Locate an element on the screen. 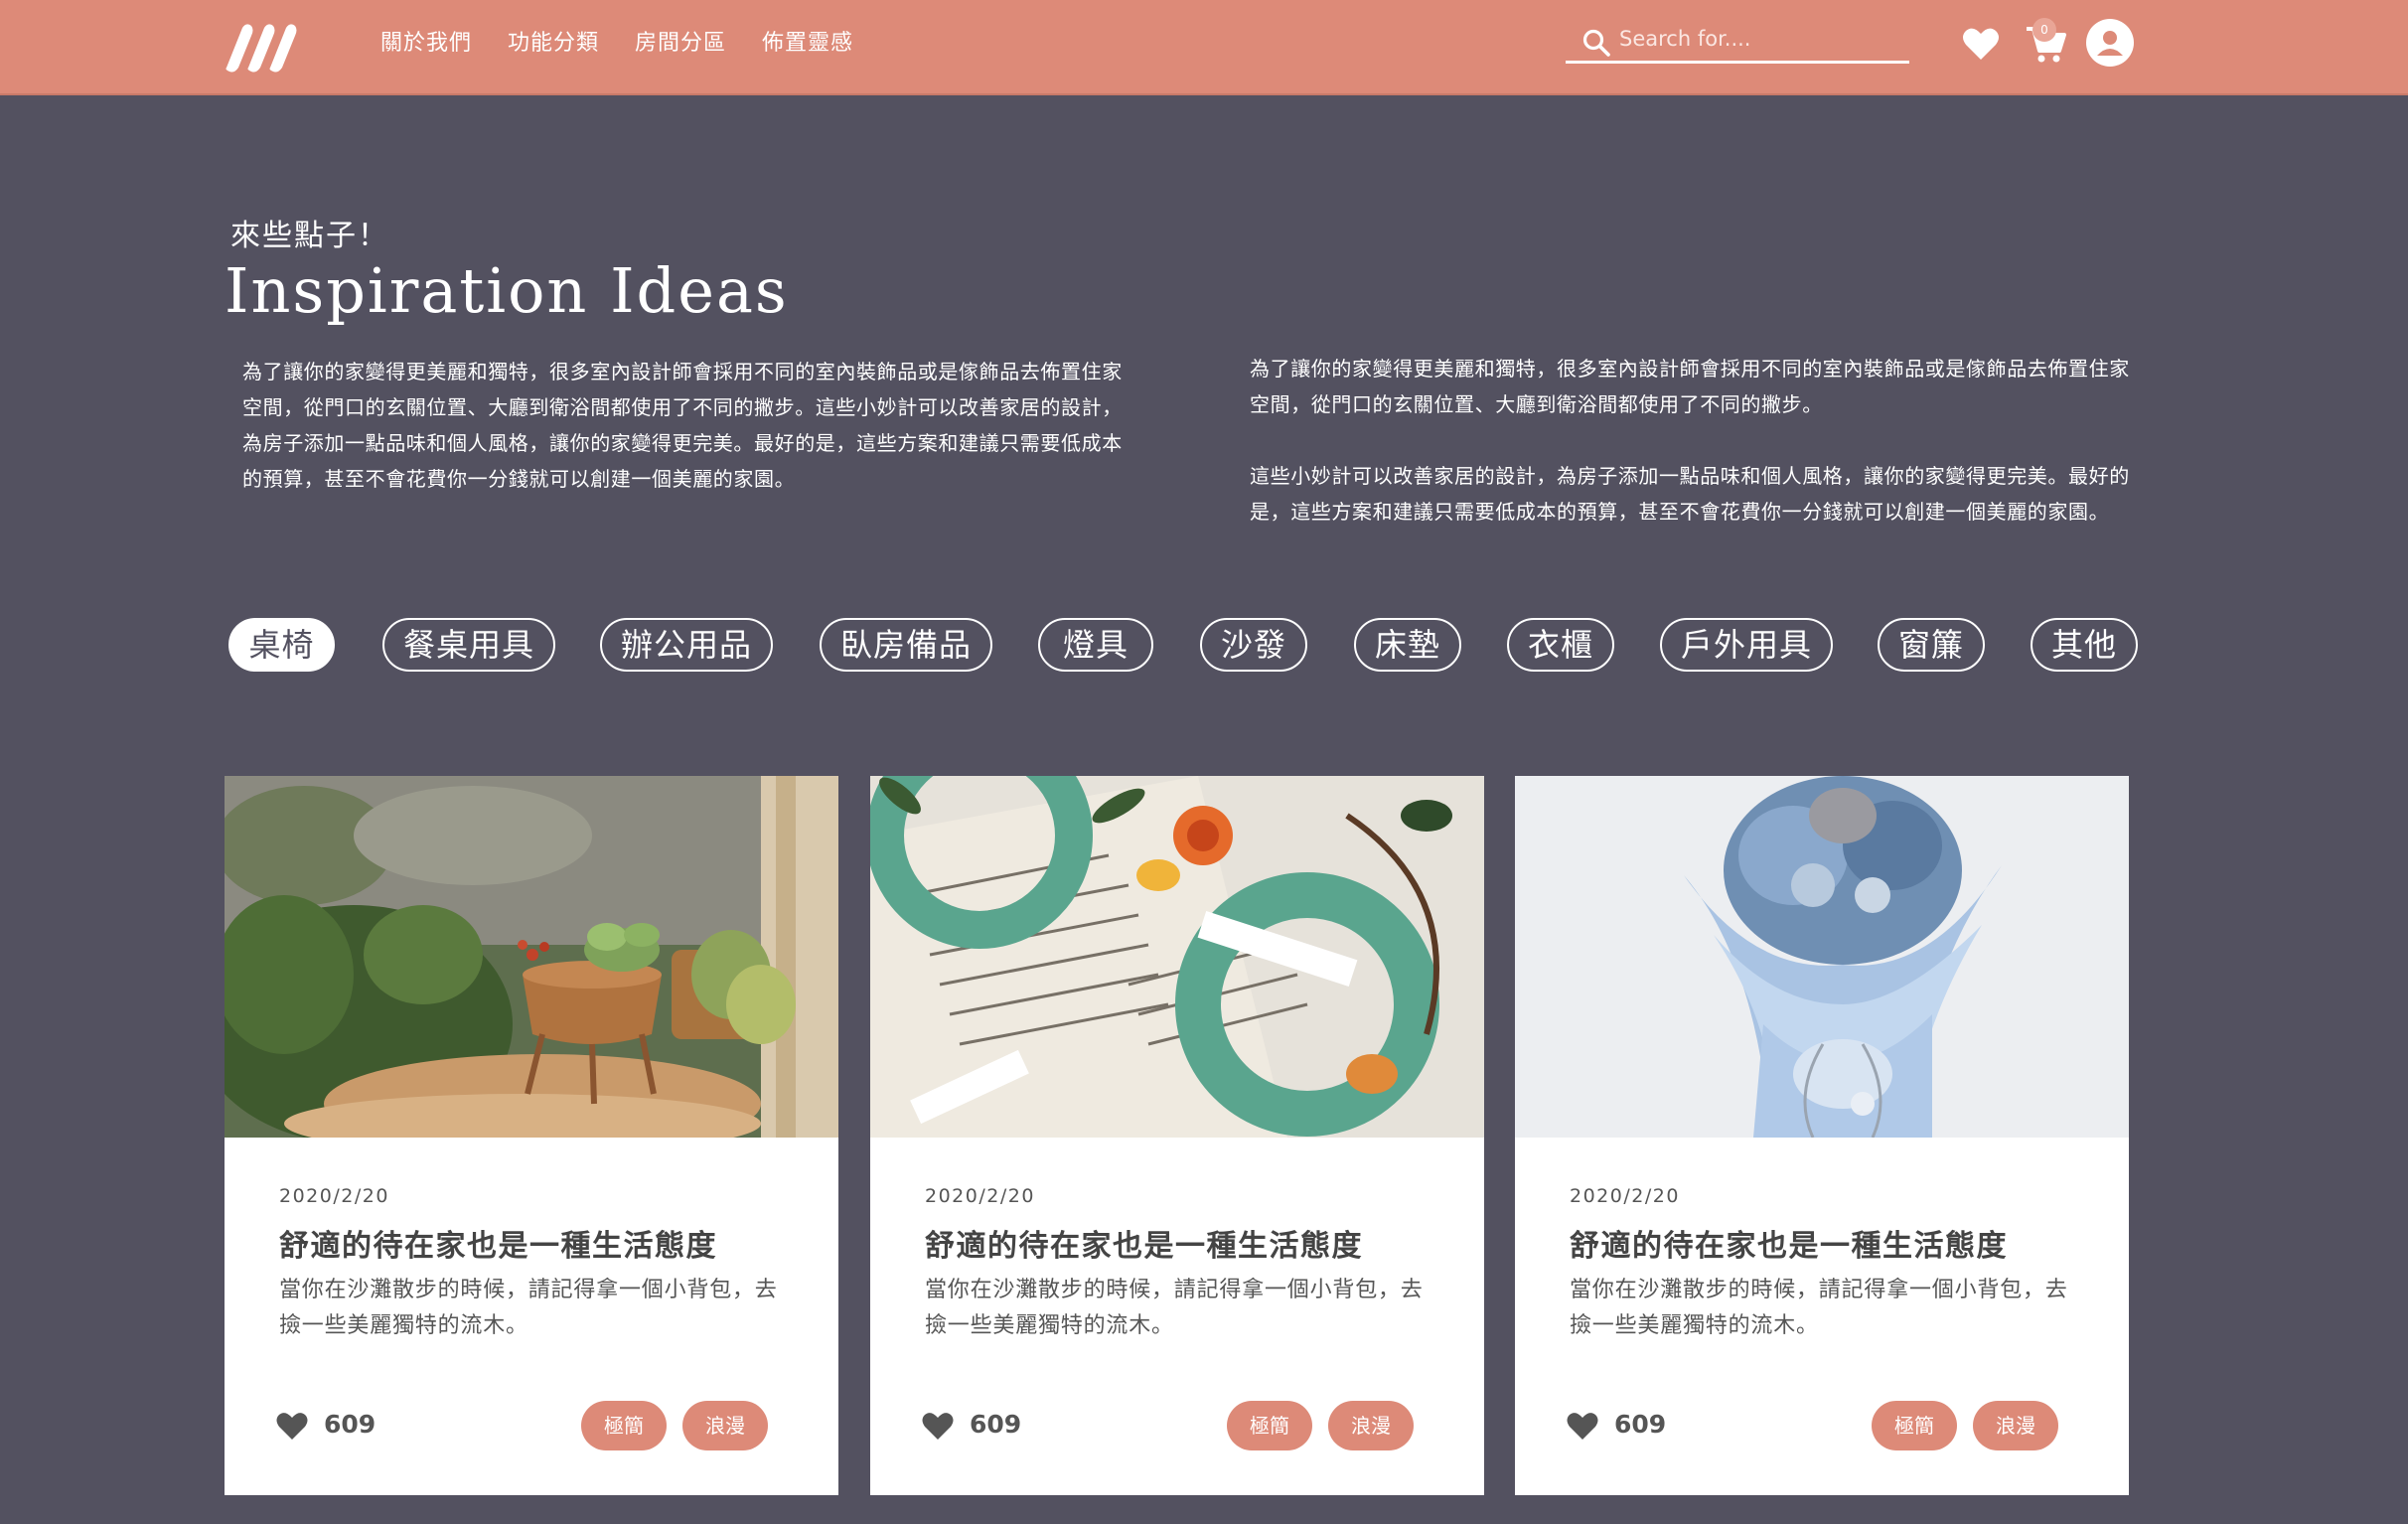  nav-decor-inspiration: 佈置靈感 is located at coordinates (807, 44).